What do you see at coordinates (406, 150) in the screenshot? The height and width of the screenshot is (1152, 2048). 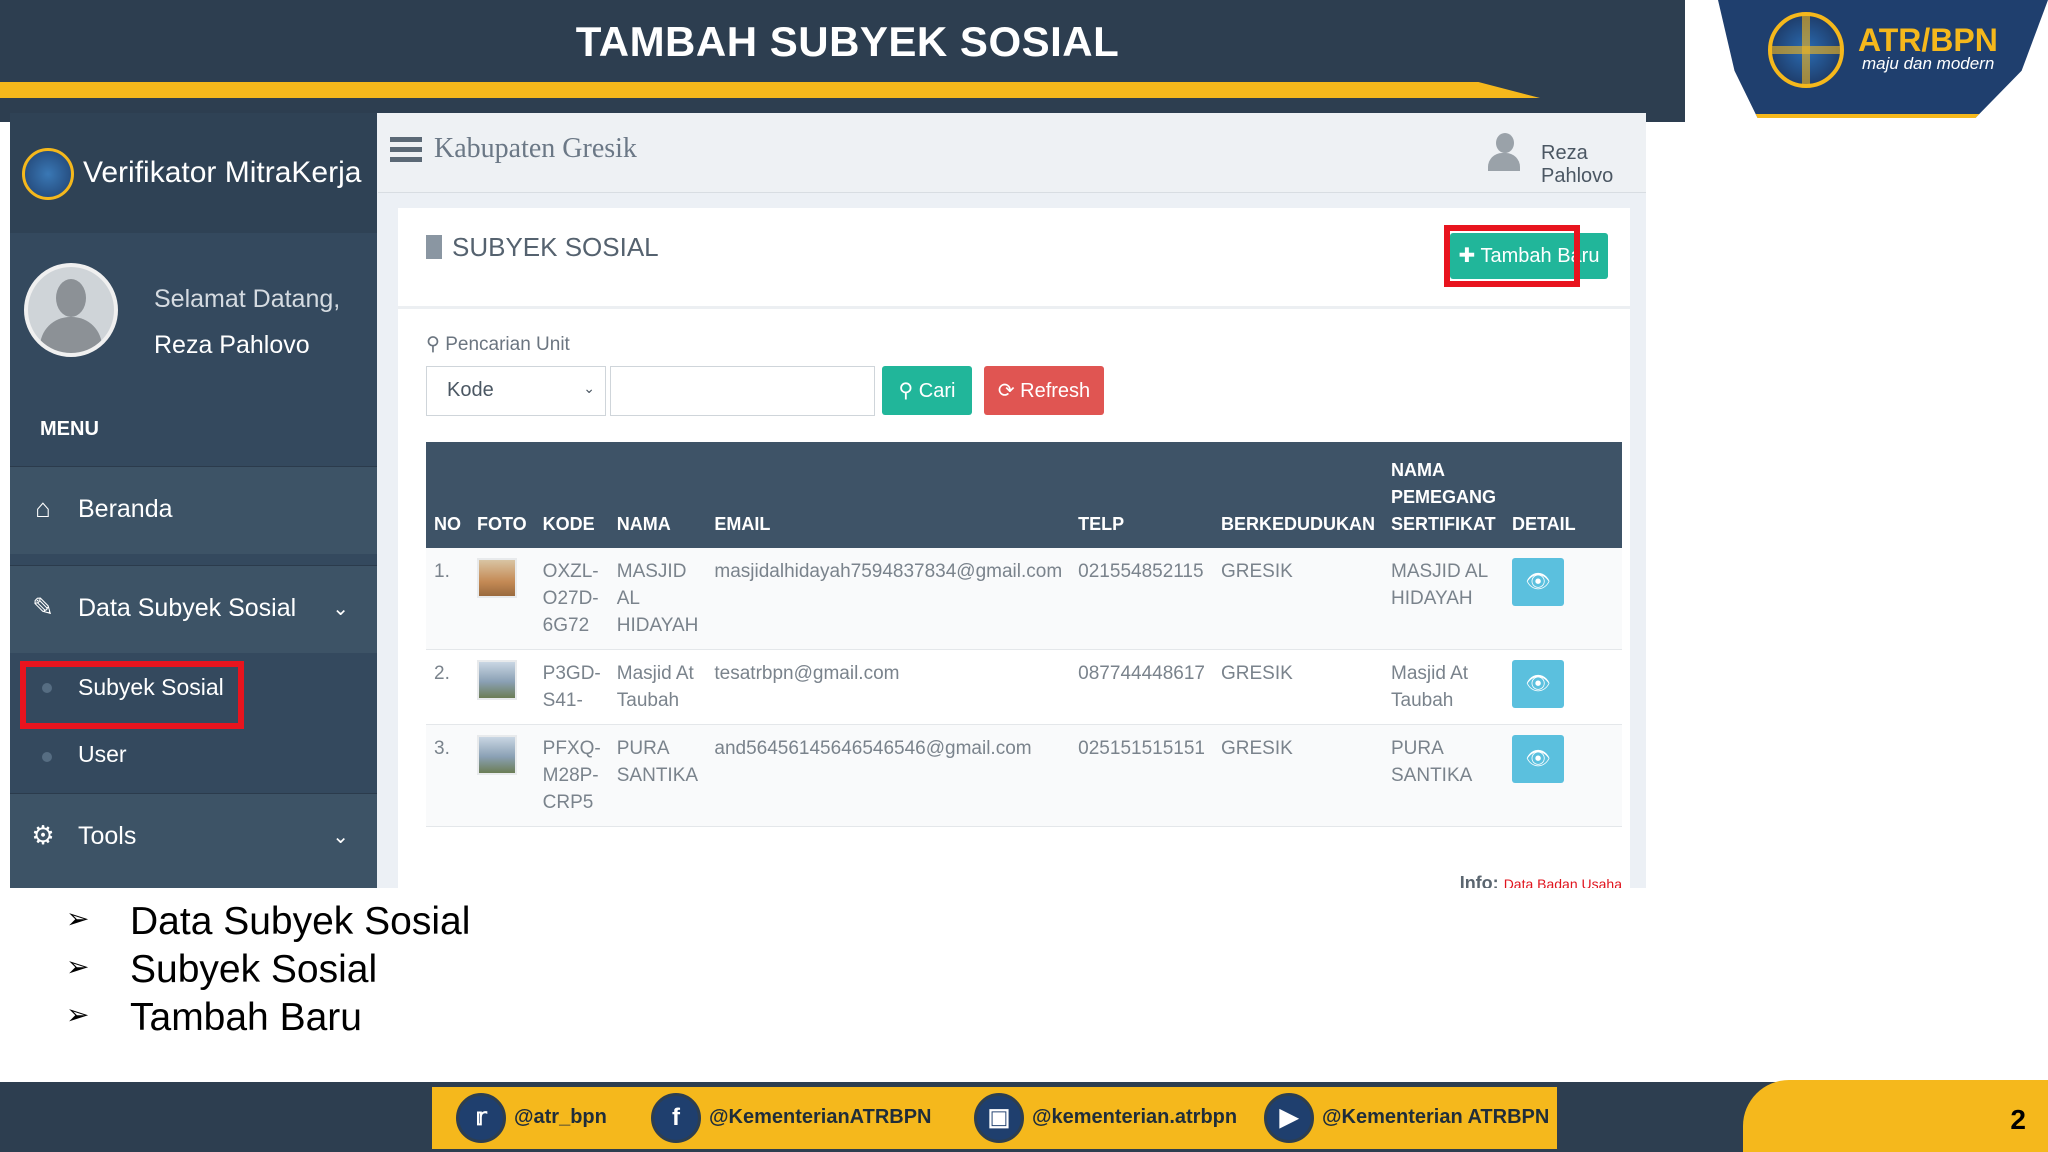 I see `hamburger-menu-icon` at bounding box center [406, 150].